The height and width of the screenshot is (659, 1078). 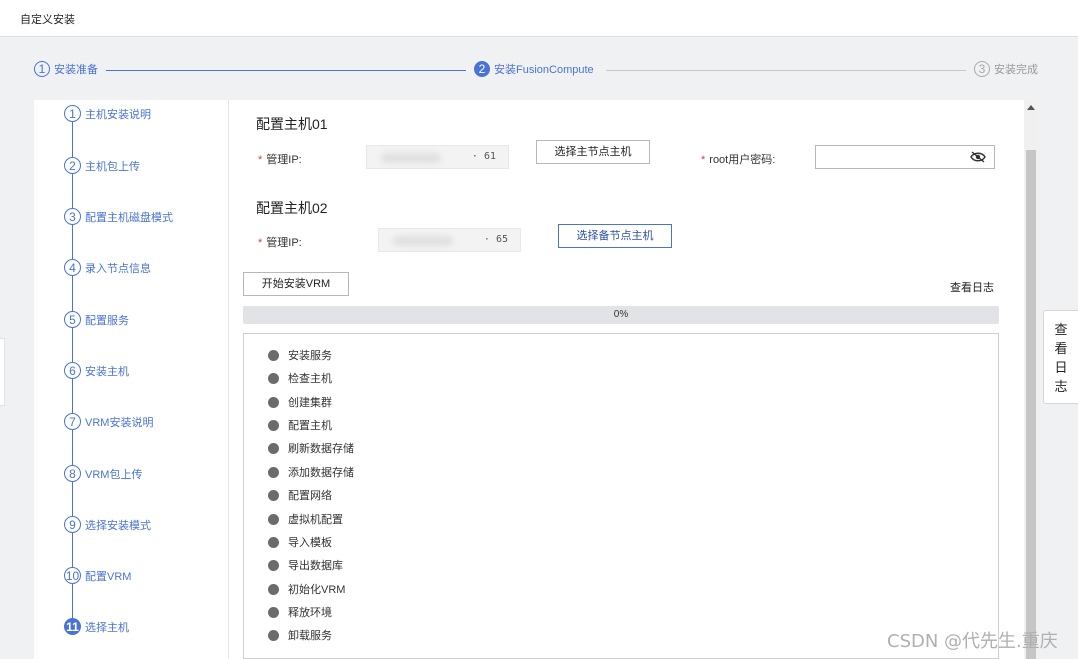 What do you see at coordinates (108, 421) in the screenshot?
I see `sub-step-7: 7 VRM安装说明` at bounding box center [108, 421].